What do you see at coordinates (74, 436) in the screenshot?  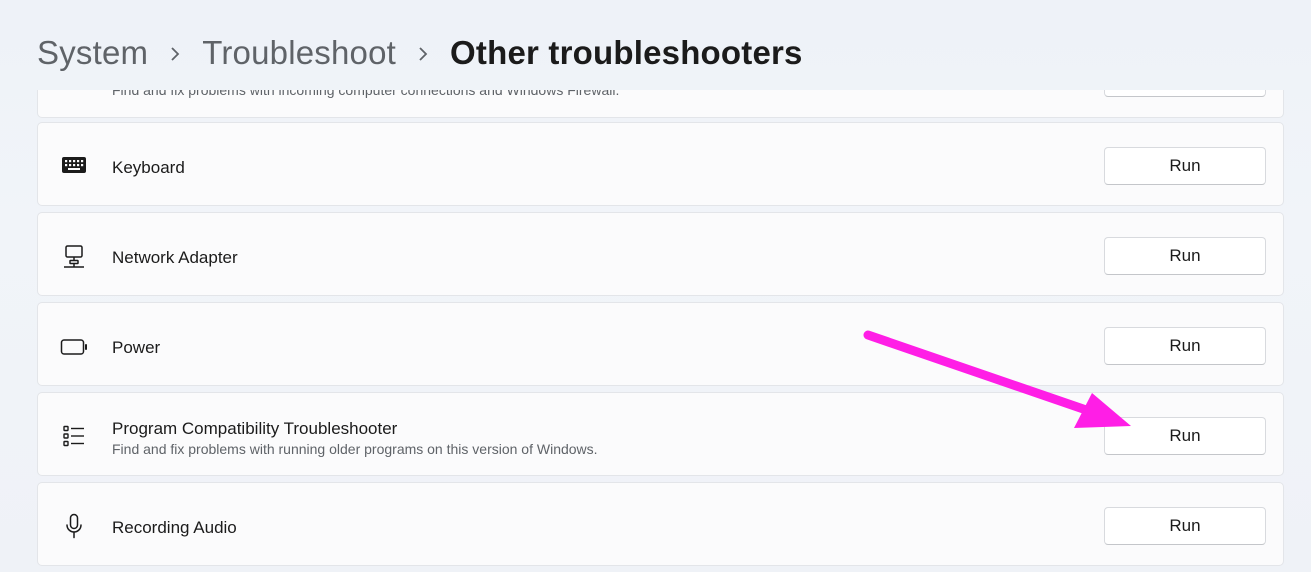 I see `list-icon` at bounding box center [74, 436].